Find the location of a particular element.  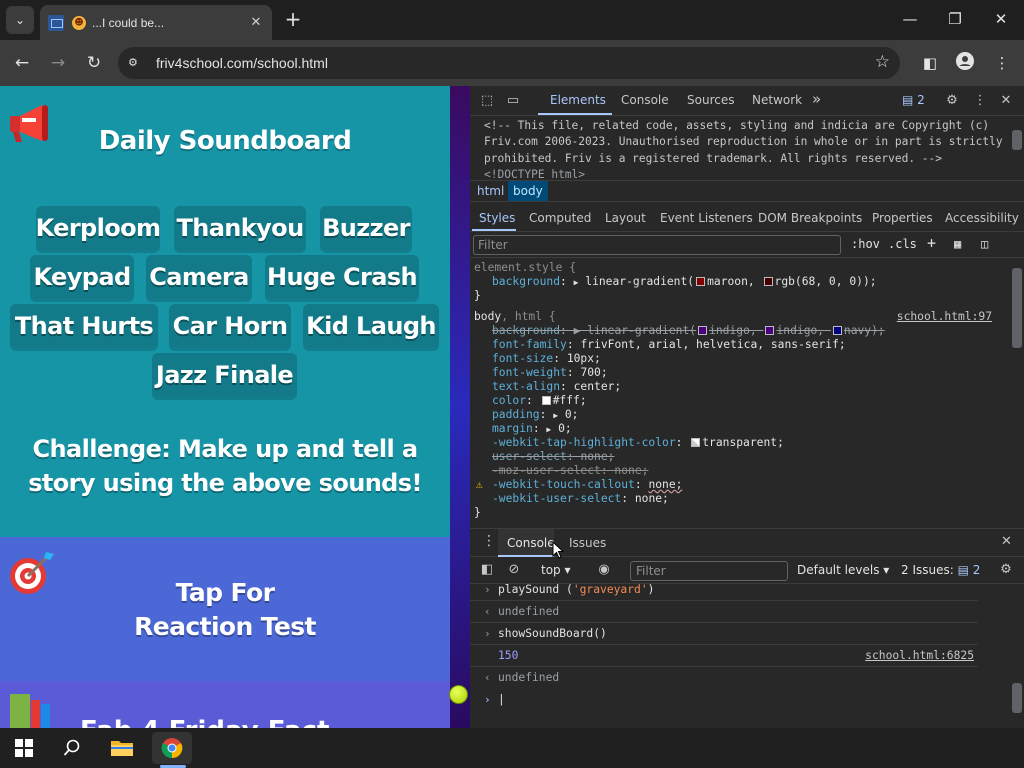

kebab-menu-icon: ⋮ is located at coordinates (1002, 63).